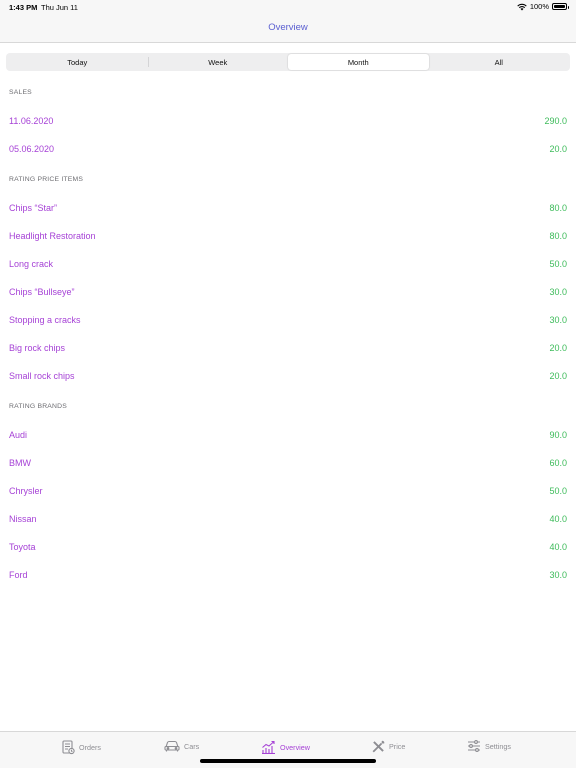 The width and height of the screenshot is (576, 768). I want to click on row-label: Chips “Star”, so click(33, 208).